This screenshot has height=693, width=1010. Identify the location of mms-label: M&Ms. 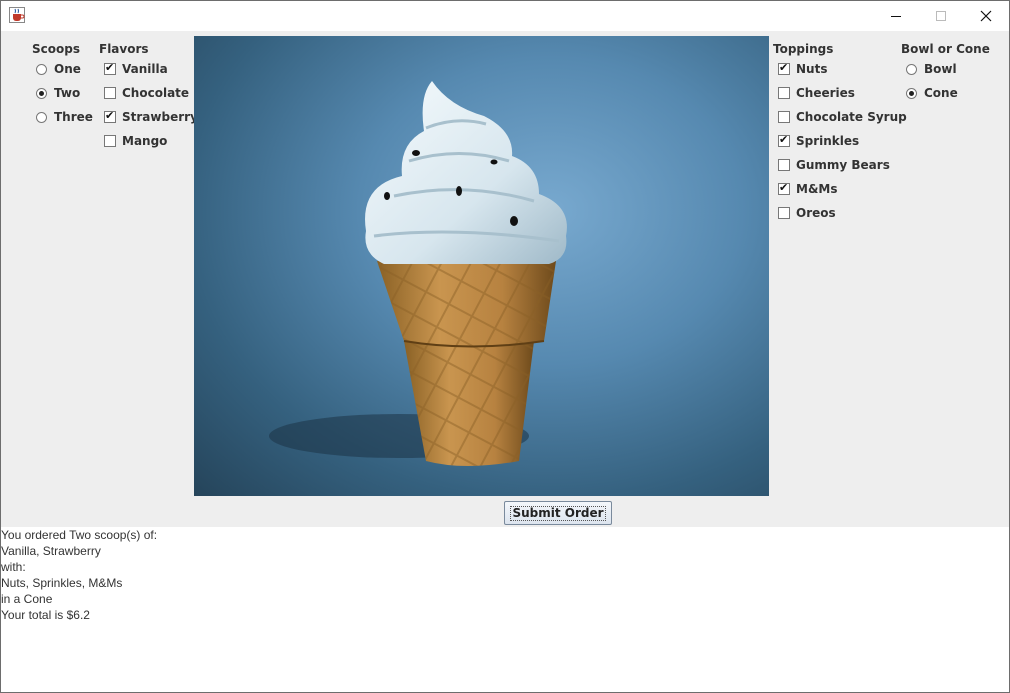
(817, 189).